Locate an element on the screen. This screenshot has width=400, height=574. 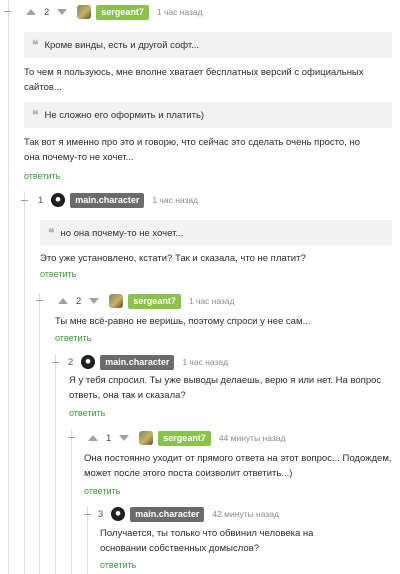
comment-header: 1 main.character 1 час назад is located at coordinates (118, 200).